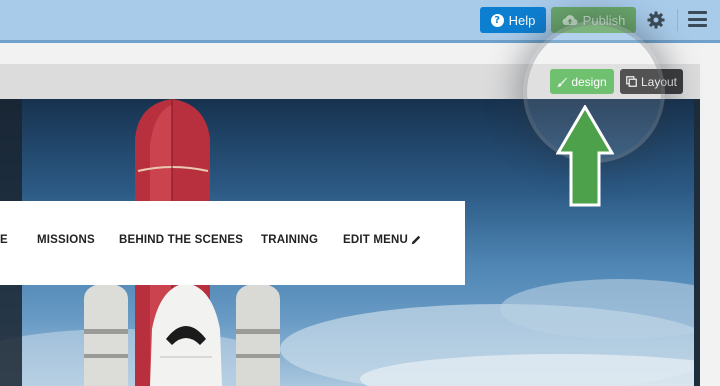 This screenshot has height=386, width=720. I want to click on nav-item-training: TRAINING, so click(289, 240).